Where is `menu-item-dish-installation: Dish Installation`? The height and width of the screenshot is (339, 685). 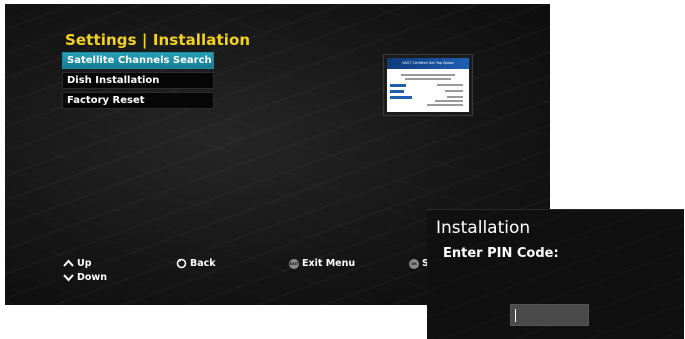
menu-item-dish-installation: Dish Installation is located at coordinates (138, 80).